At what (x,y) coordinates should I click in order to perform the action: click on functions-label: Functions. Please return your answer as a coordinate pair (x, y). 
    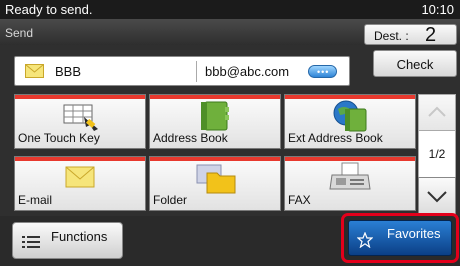
    Looking at the image, I should click on (79, 236).